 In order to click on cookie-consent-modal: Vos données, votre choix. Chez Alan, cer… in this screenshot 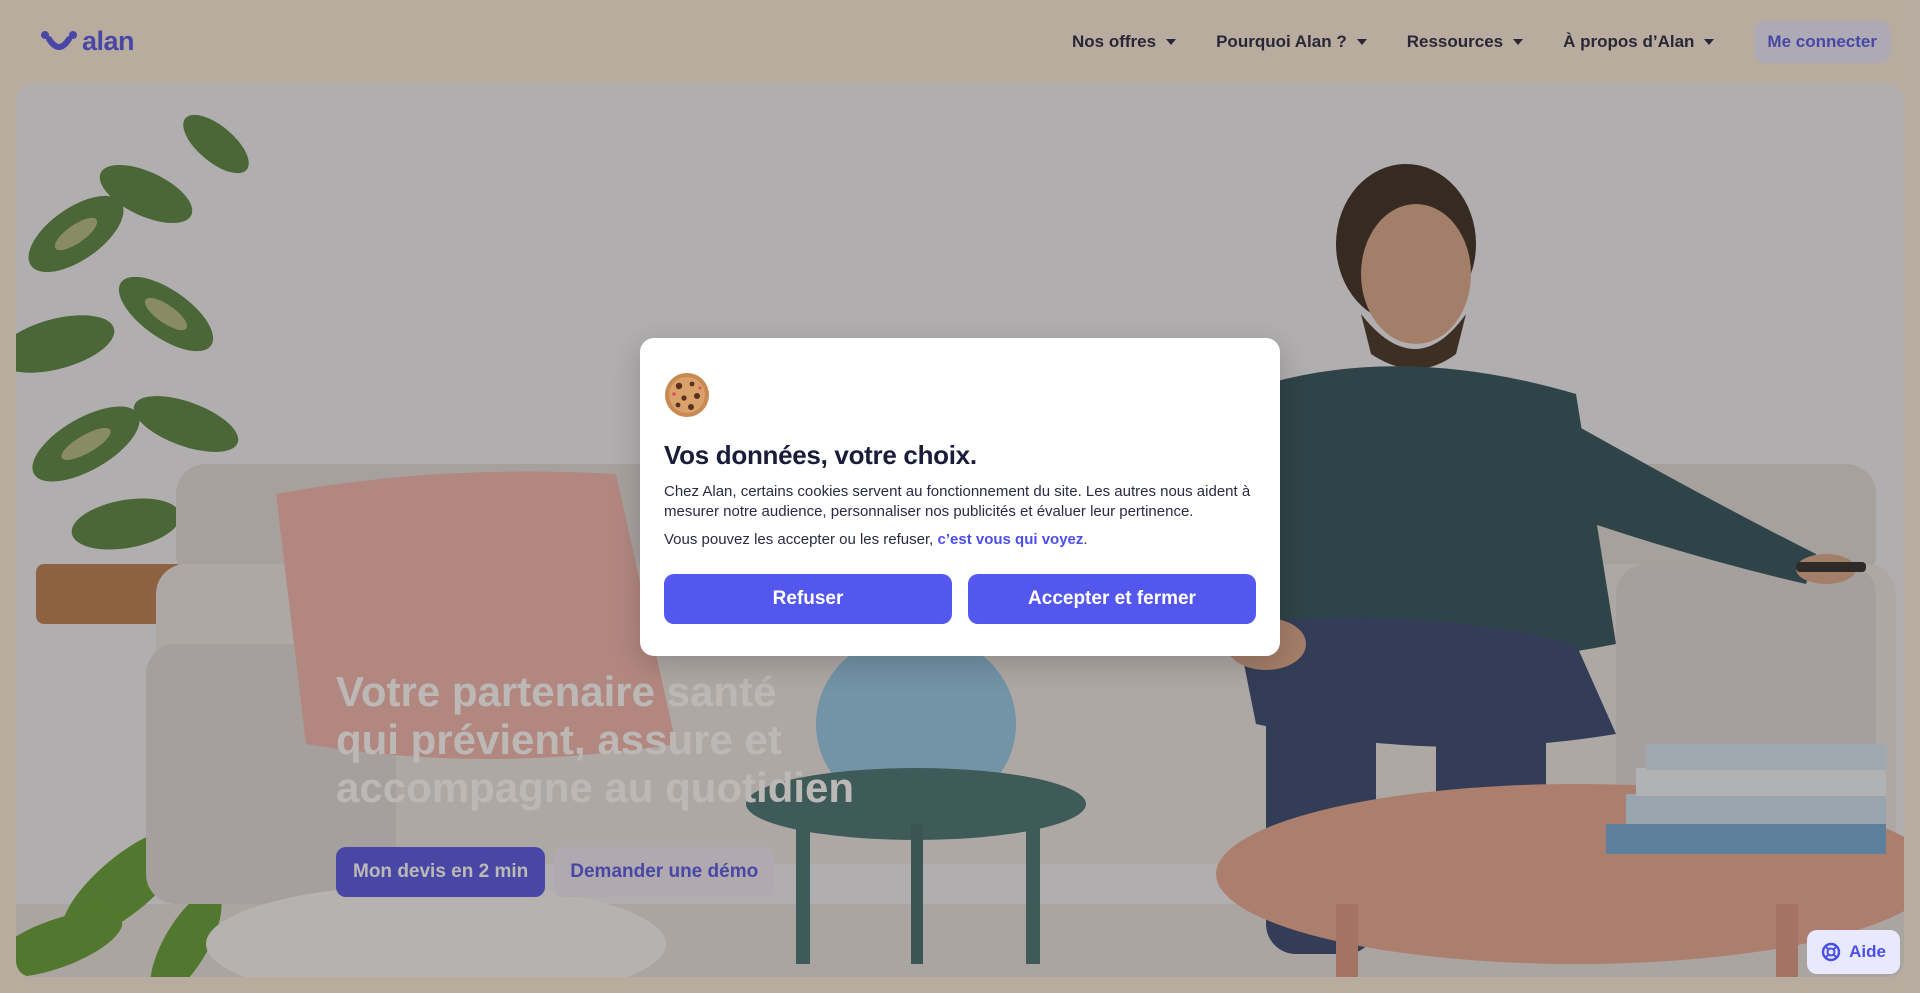, I will do `click(960, 497)`.